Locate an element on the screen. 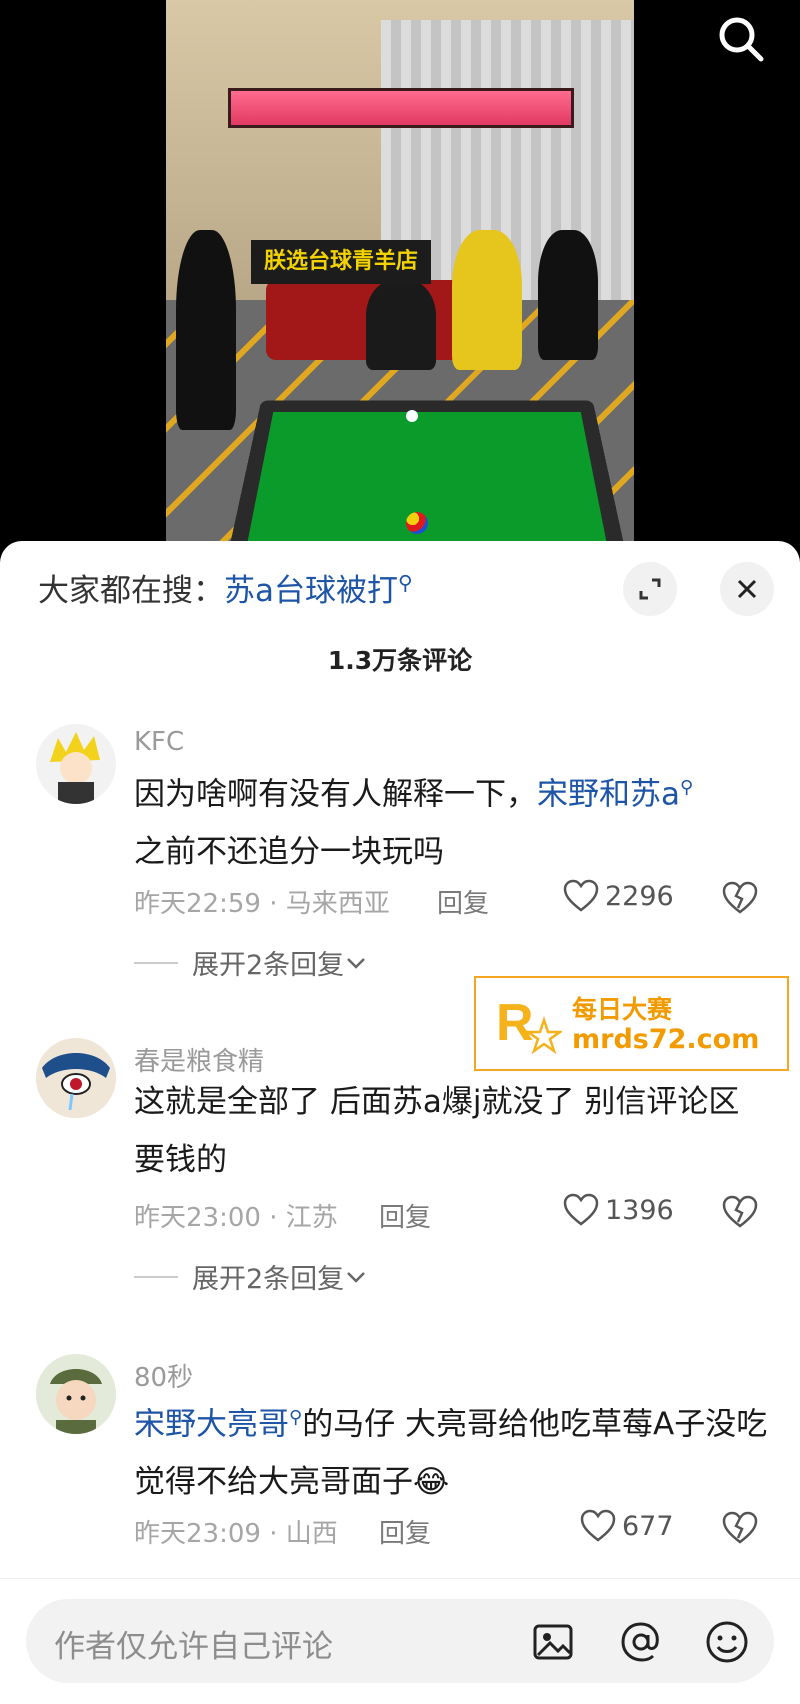 Image resolution: width=800 pixels, height=1704 pixels. comment-time-location: 昨天22:59 · 马来西亚 is located at coordinates (262, 904).